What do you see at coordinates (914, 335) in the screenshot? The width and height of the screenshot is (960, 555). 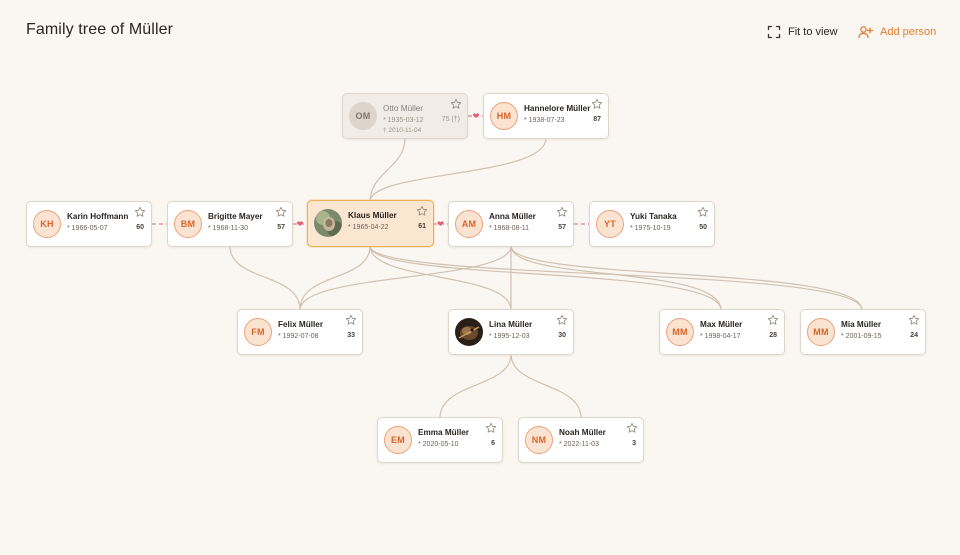 I see `person-age: 24` at bounding box center [914, 335].